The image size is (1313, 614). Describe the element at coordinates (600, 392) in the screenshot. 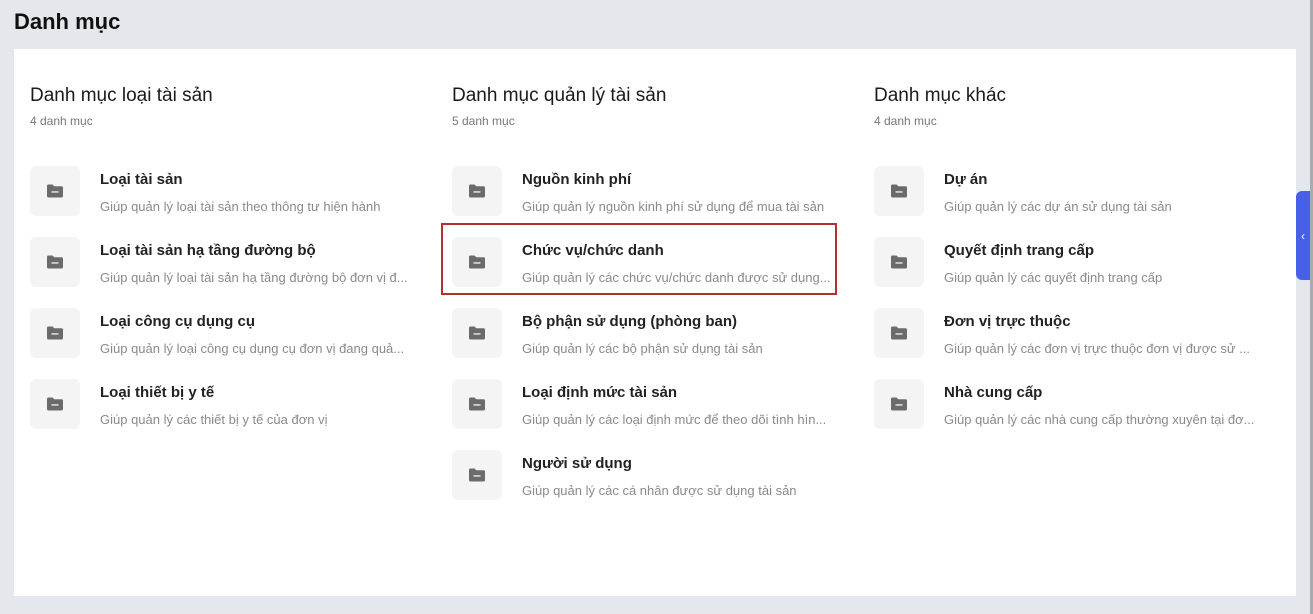

I see `item-title: Loại định mức tài sản` at that location.